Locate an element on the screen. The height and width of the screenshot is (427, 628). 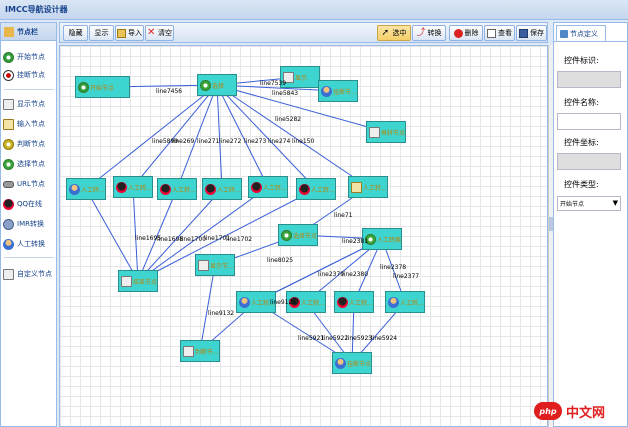
palette-item-manual: 人工转换 is located at coordinates (29, 244).